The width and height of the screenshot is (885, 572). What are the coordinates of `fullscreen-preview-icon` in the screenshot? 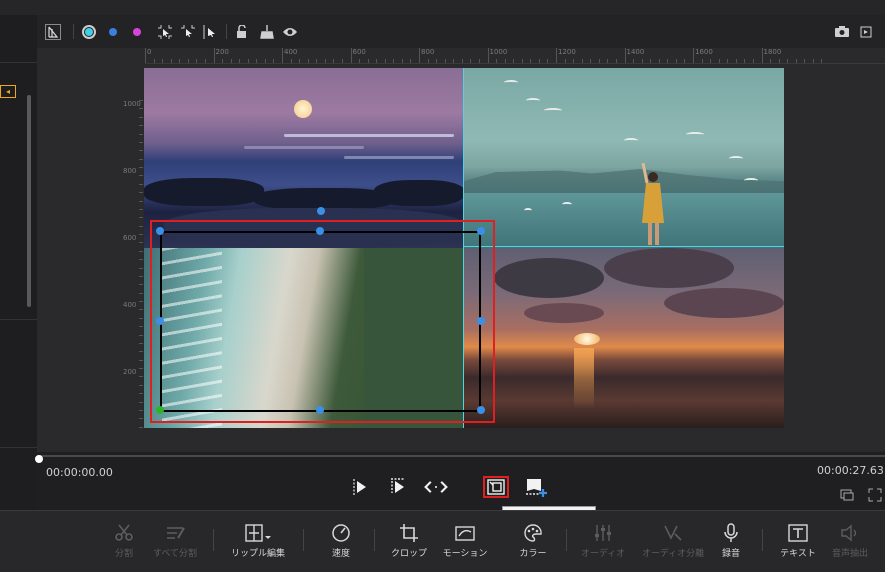 It's located at (866, 31).